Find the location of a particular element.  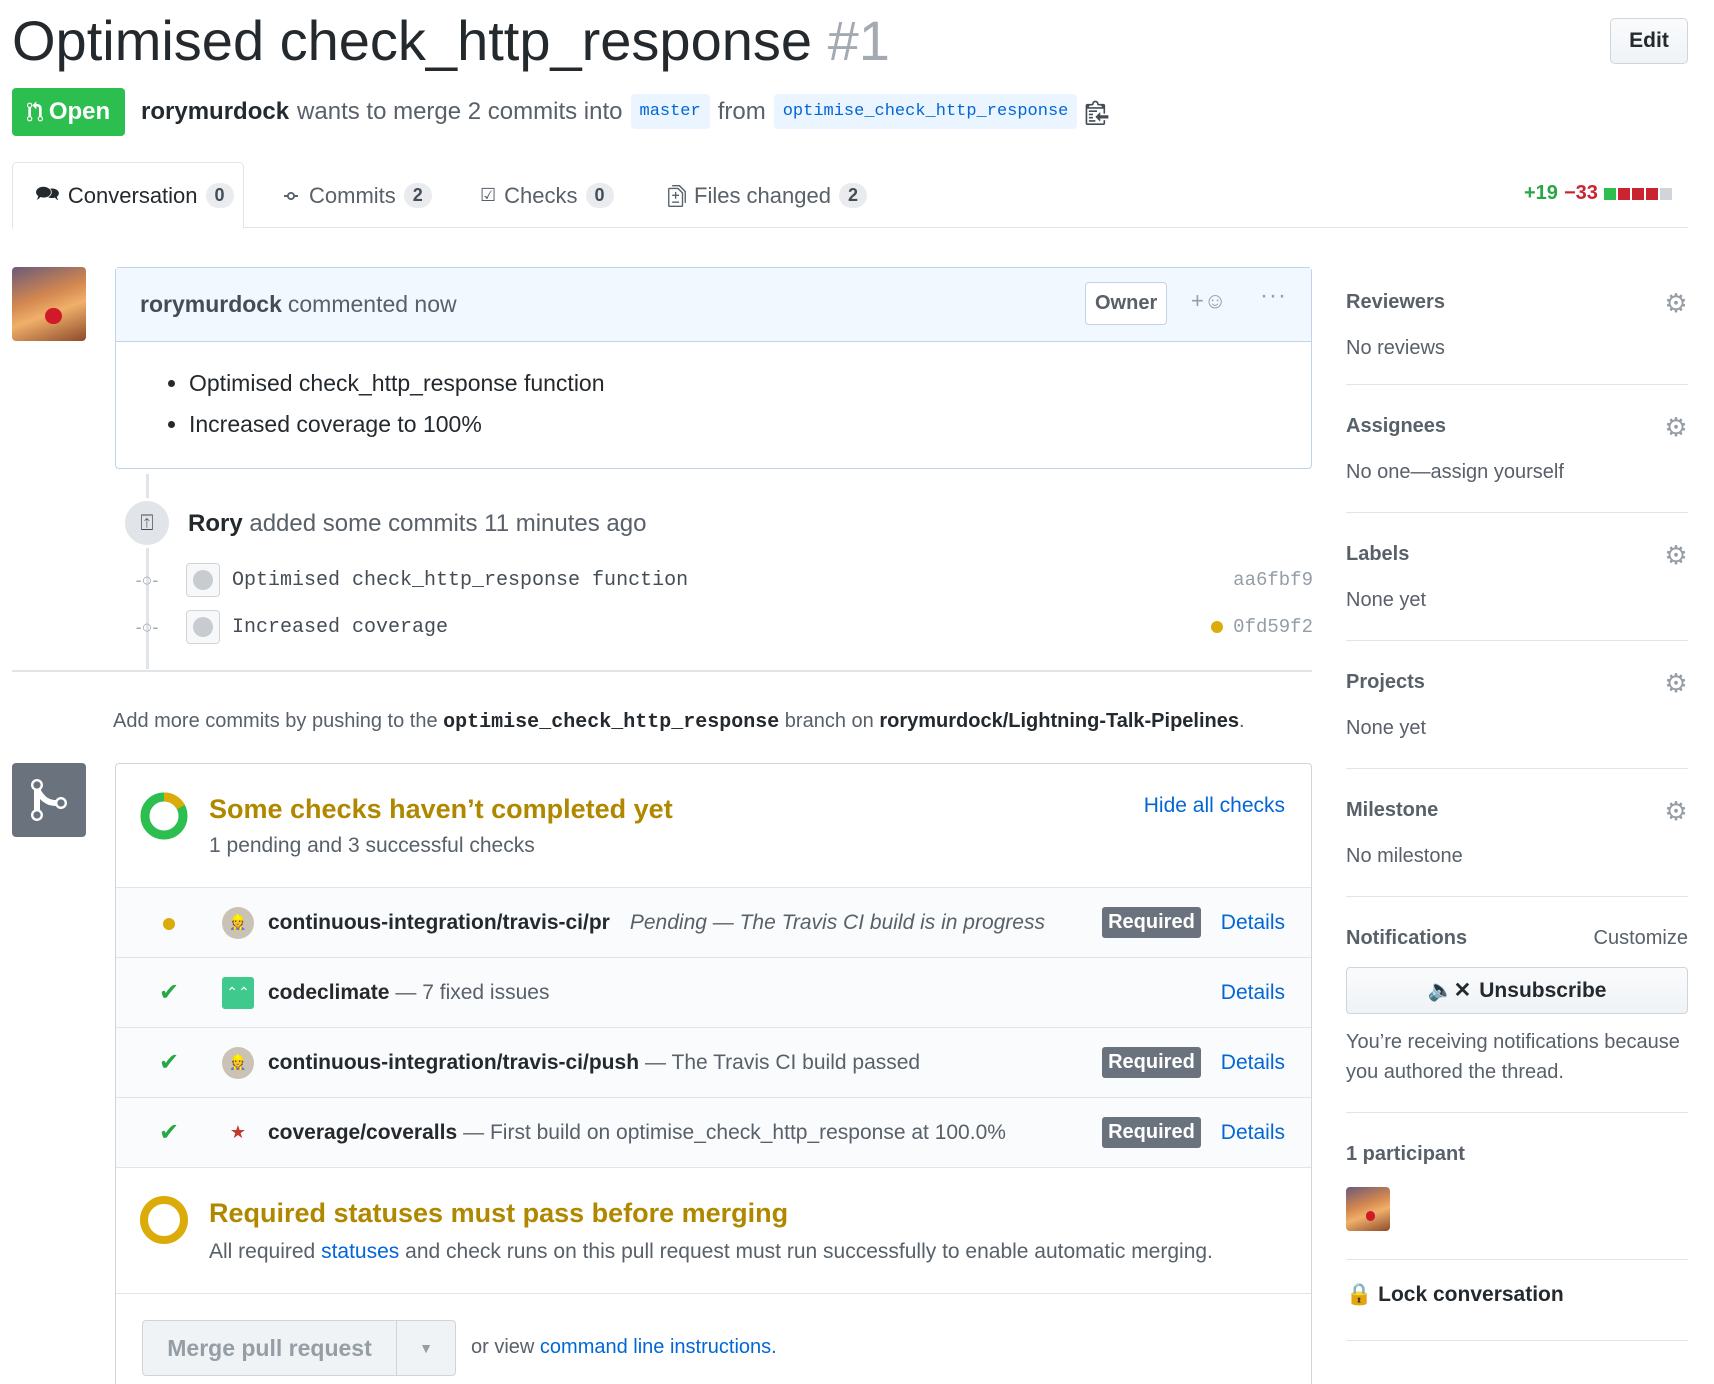

merge-button: Merge pull request is located at coordinates (270, 1348).